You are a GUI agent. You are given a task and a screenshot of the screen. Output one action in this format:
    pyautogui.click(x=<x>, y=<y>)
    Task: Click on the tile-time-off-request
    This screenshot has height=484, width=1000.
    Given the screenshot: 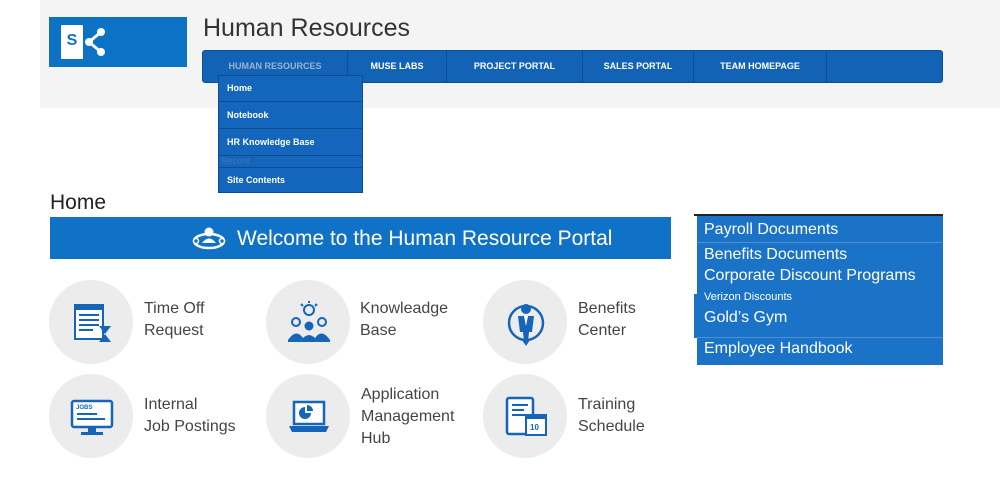 What is the action you would take?
    pyautogui.click(x=91, y=322)
    